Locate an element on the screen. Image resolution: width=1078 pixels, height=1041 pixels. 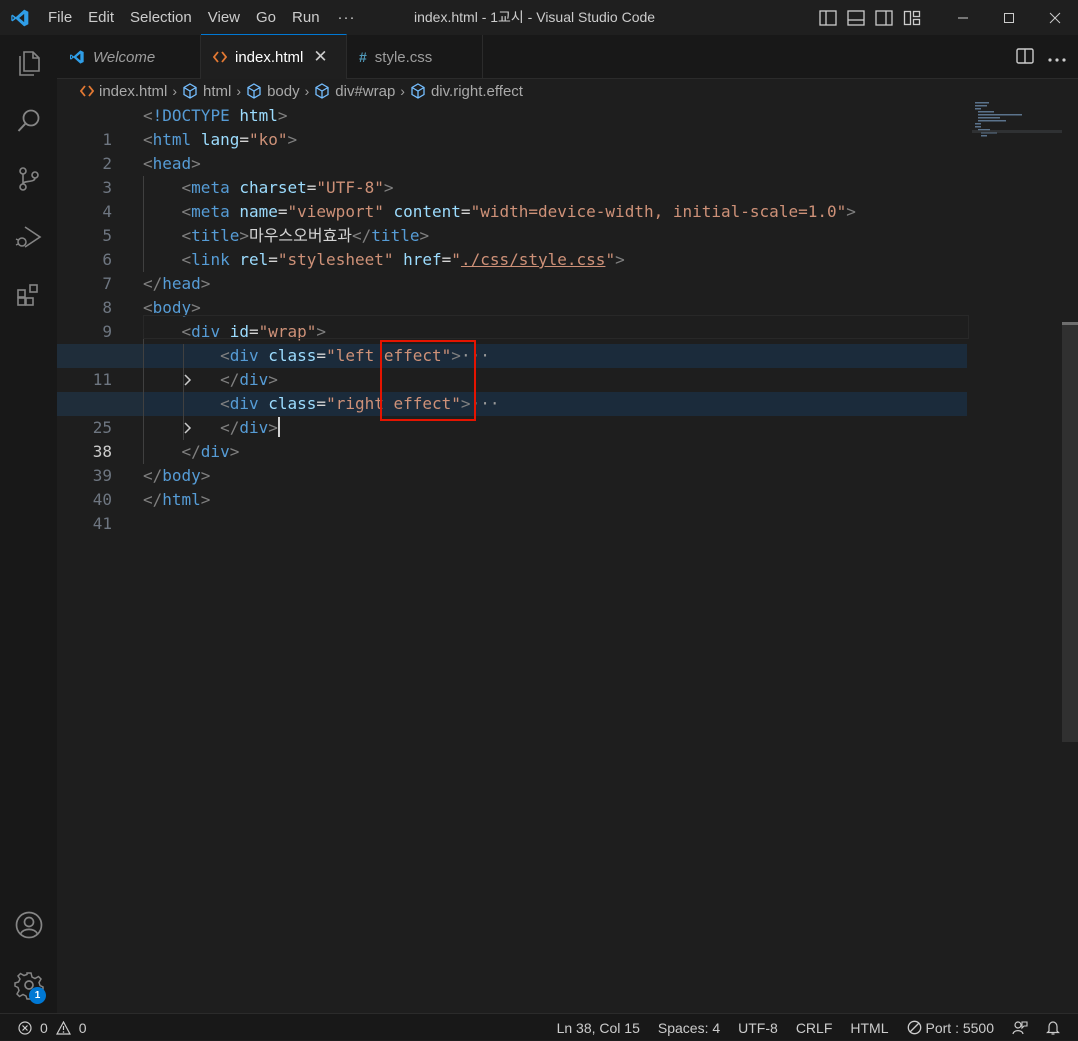
language-mode: HTML is located at coordinates (869, 1027).